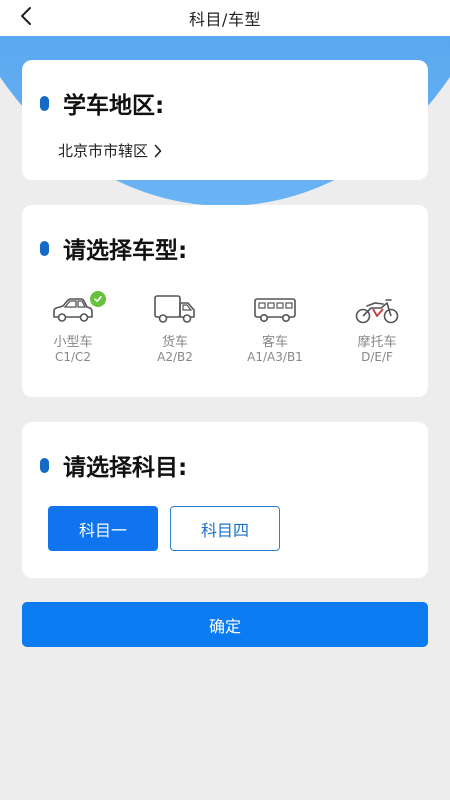  What do you see at coordinates (274, 342) in the screenshot?
I see `vehicle-name: 客车` at bounding box center [274, 342].